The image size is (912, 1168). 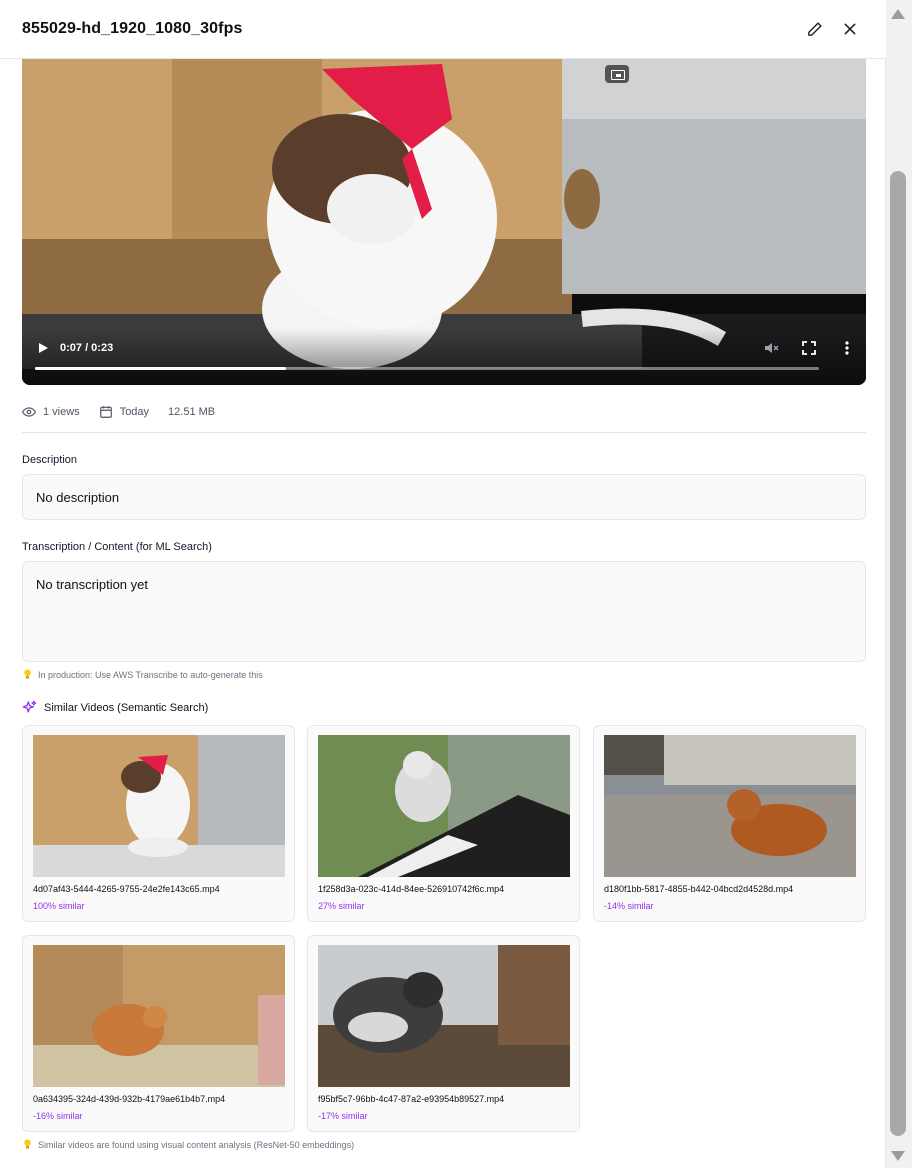 I want to click on upload-date: Today, so click(x=134, y=412).